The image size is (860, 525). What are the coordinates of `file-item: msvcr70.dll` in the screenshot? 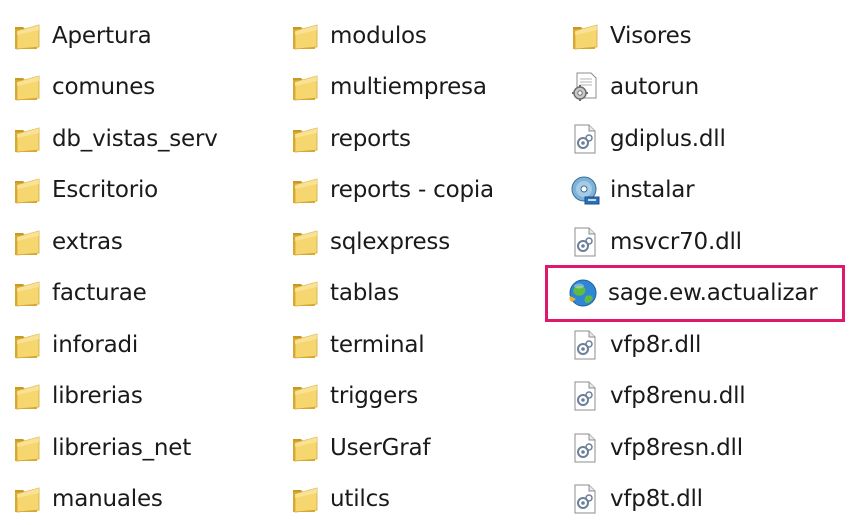 It's located at (705, 242).